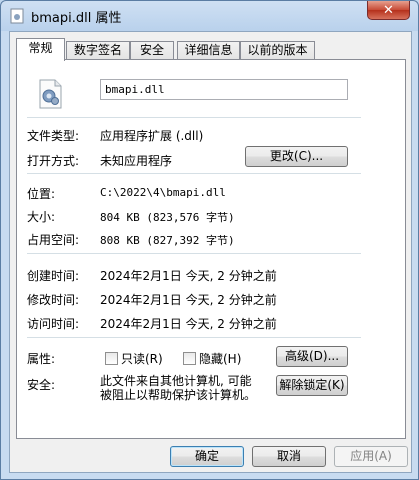  What do you see at coordinates (188, 300) in the screenshot?
I see `modified-value: 2024年2月1日 今天, 2 分钟之前` at bounding box center [188, 300].